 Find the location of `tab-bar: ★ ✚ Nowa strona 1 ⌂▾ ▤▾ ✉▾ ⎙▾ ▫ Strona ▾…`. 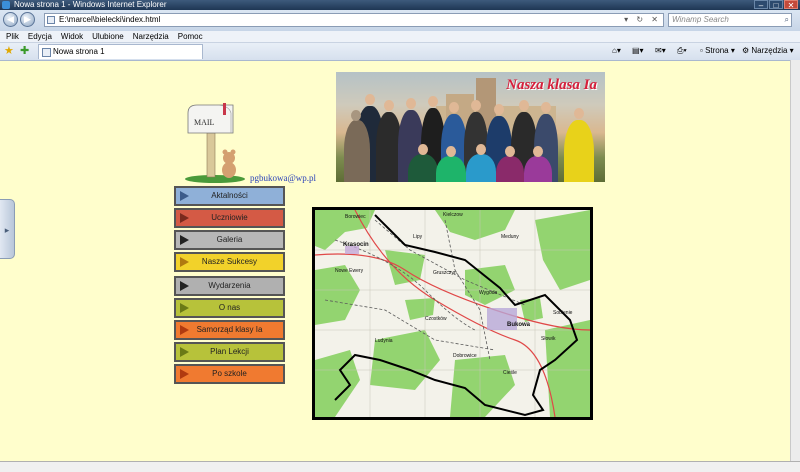

tab-bar: ★ ✚ Nowa strona 1 ⌂▾ ▤▾ ✉▾ ⎙▾ ▫ Strona ▾… is located at coordinates (400, 52).